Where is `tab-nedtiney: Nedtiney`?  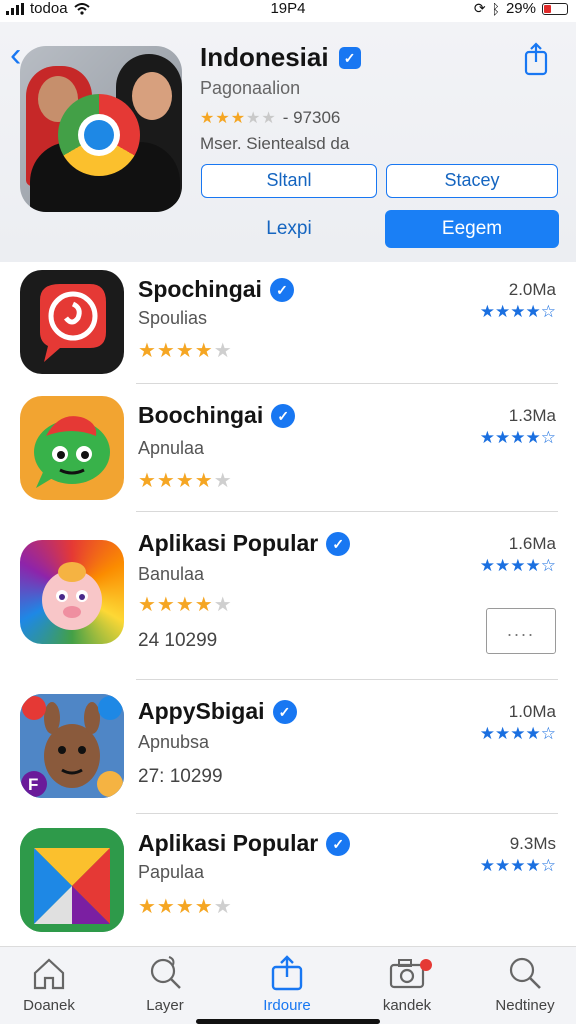
tab-nedtiney: Nedtiney is located at coordinates (523, 983).